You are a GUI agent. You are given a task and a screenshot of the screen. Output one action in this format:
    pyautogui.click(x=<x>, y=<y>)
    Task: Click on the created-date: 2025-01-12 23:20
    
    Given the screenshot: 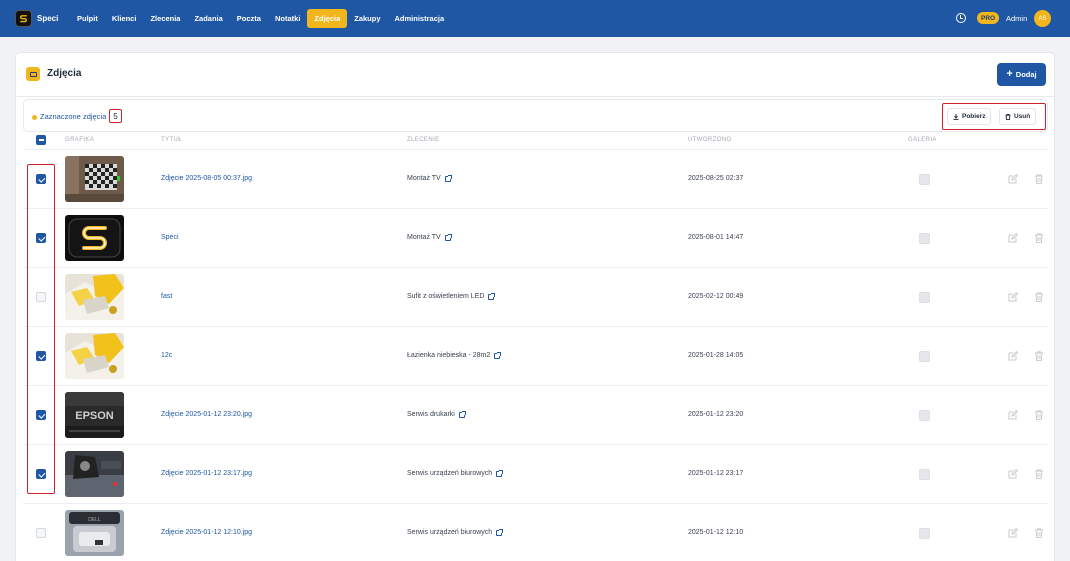 What is the action you would take?
    pyautogui.click(x=716, y=414)
    